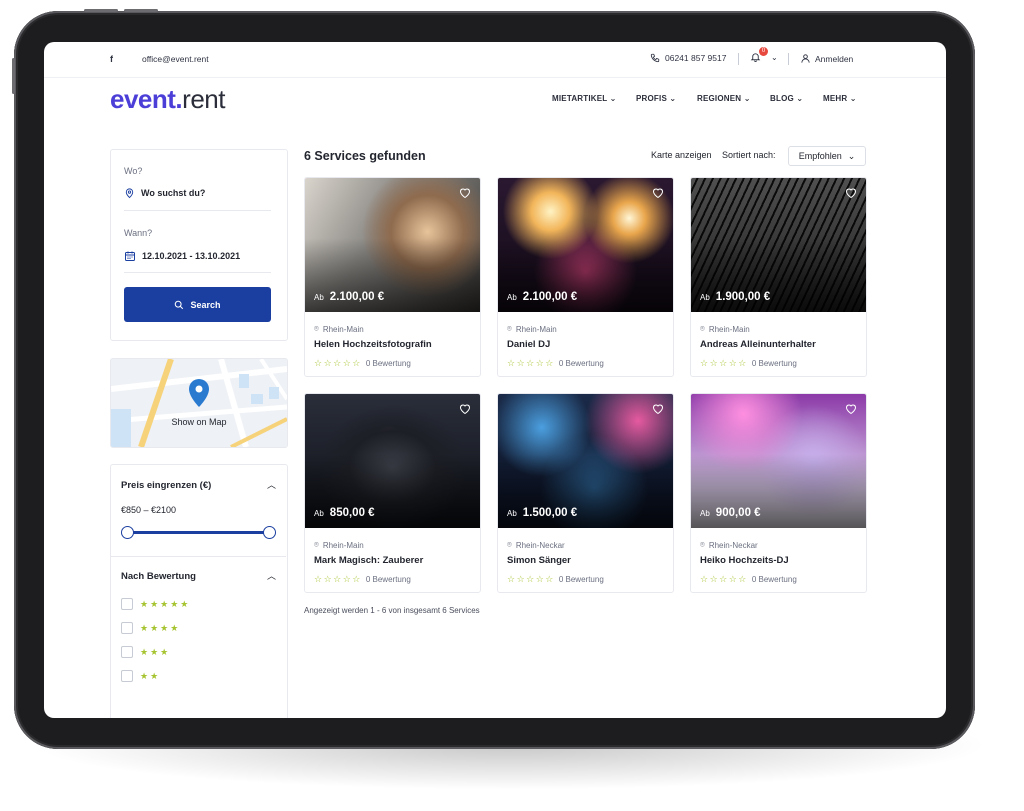 The height and width of the screenshot is (811, 1024). What do you see at coordinates (155, 651) in the screenshot?
I see `star-rating: ★★★` at bounding box center [155, 651].